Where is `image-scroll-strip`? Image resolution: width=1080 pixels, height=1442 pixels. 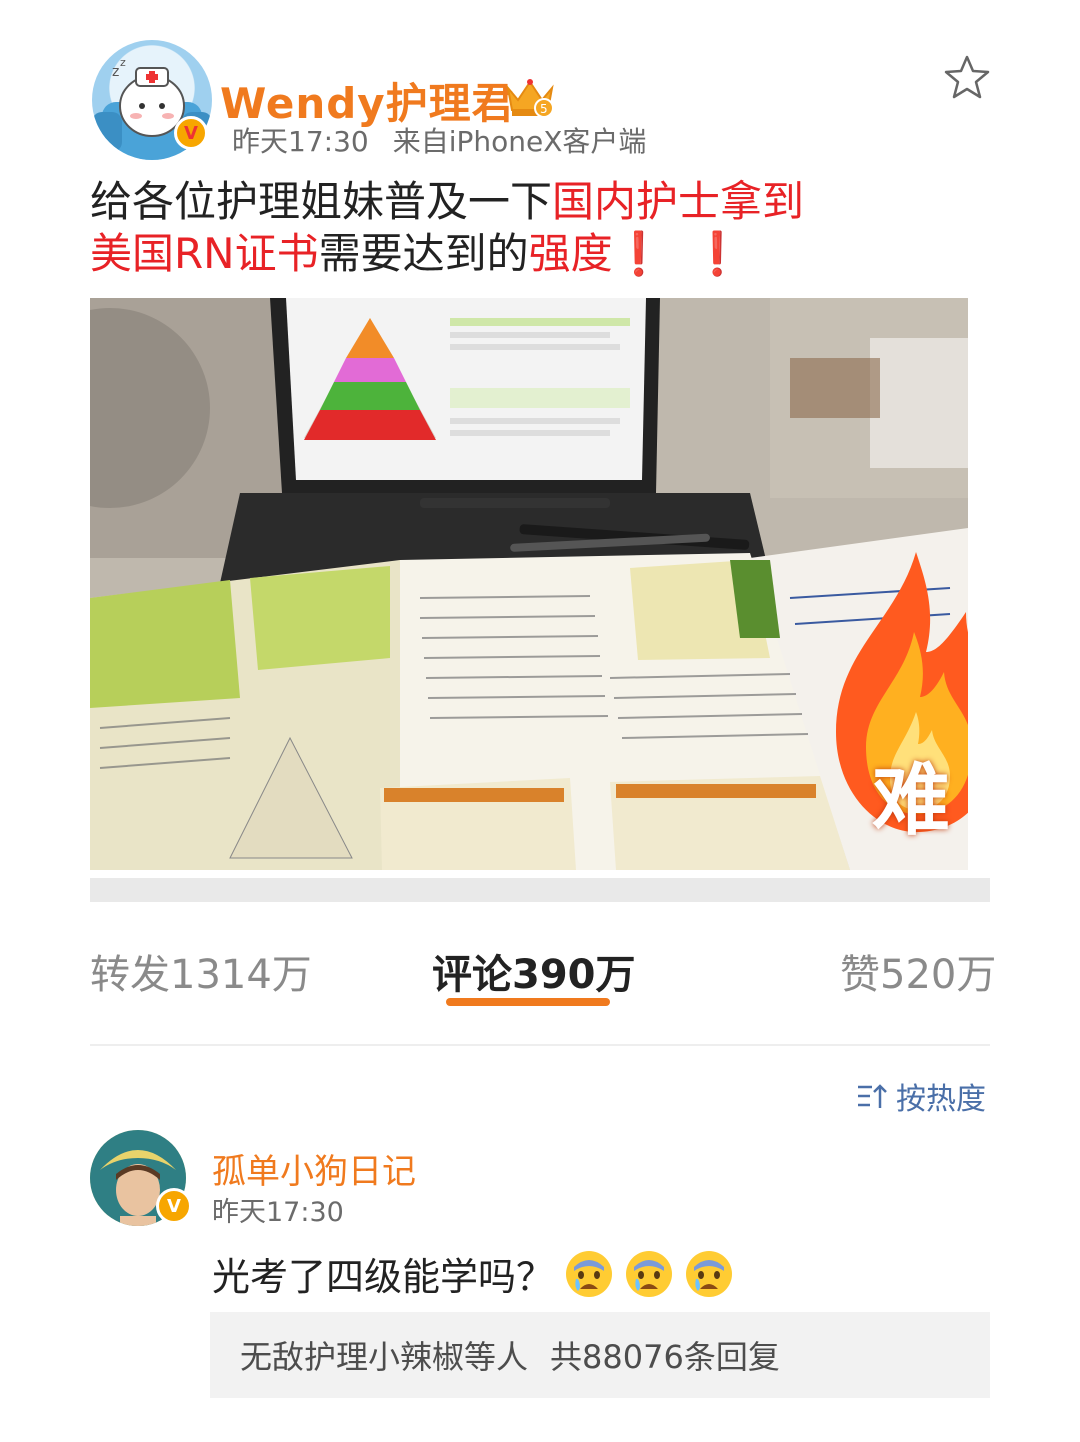
image-scroll-strip is located at coordinates (540, 890).